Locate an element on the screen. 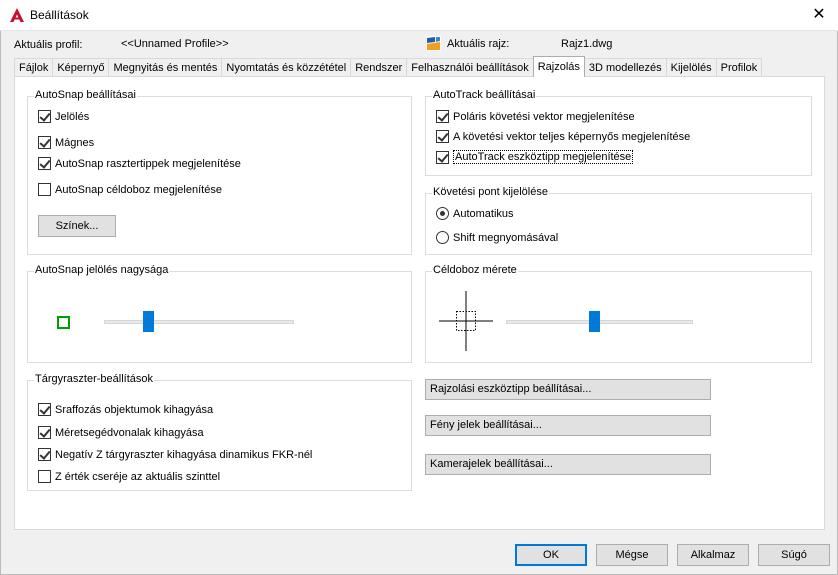  full-screen-vector-checkbox is located at coordinates (442, 136).